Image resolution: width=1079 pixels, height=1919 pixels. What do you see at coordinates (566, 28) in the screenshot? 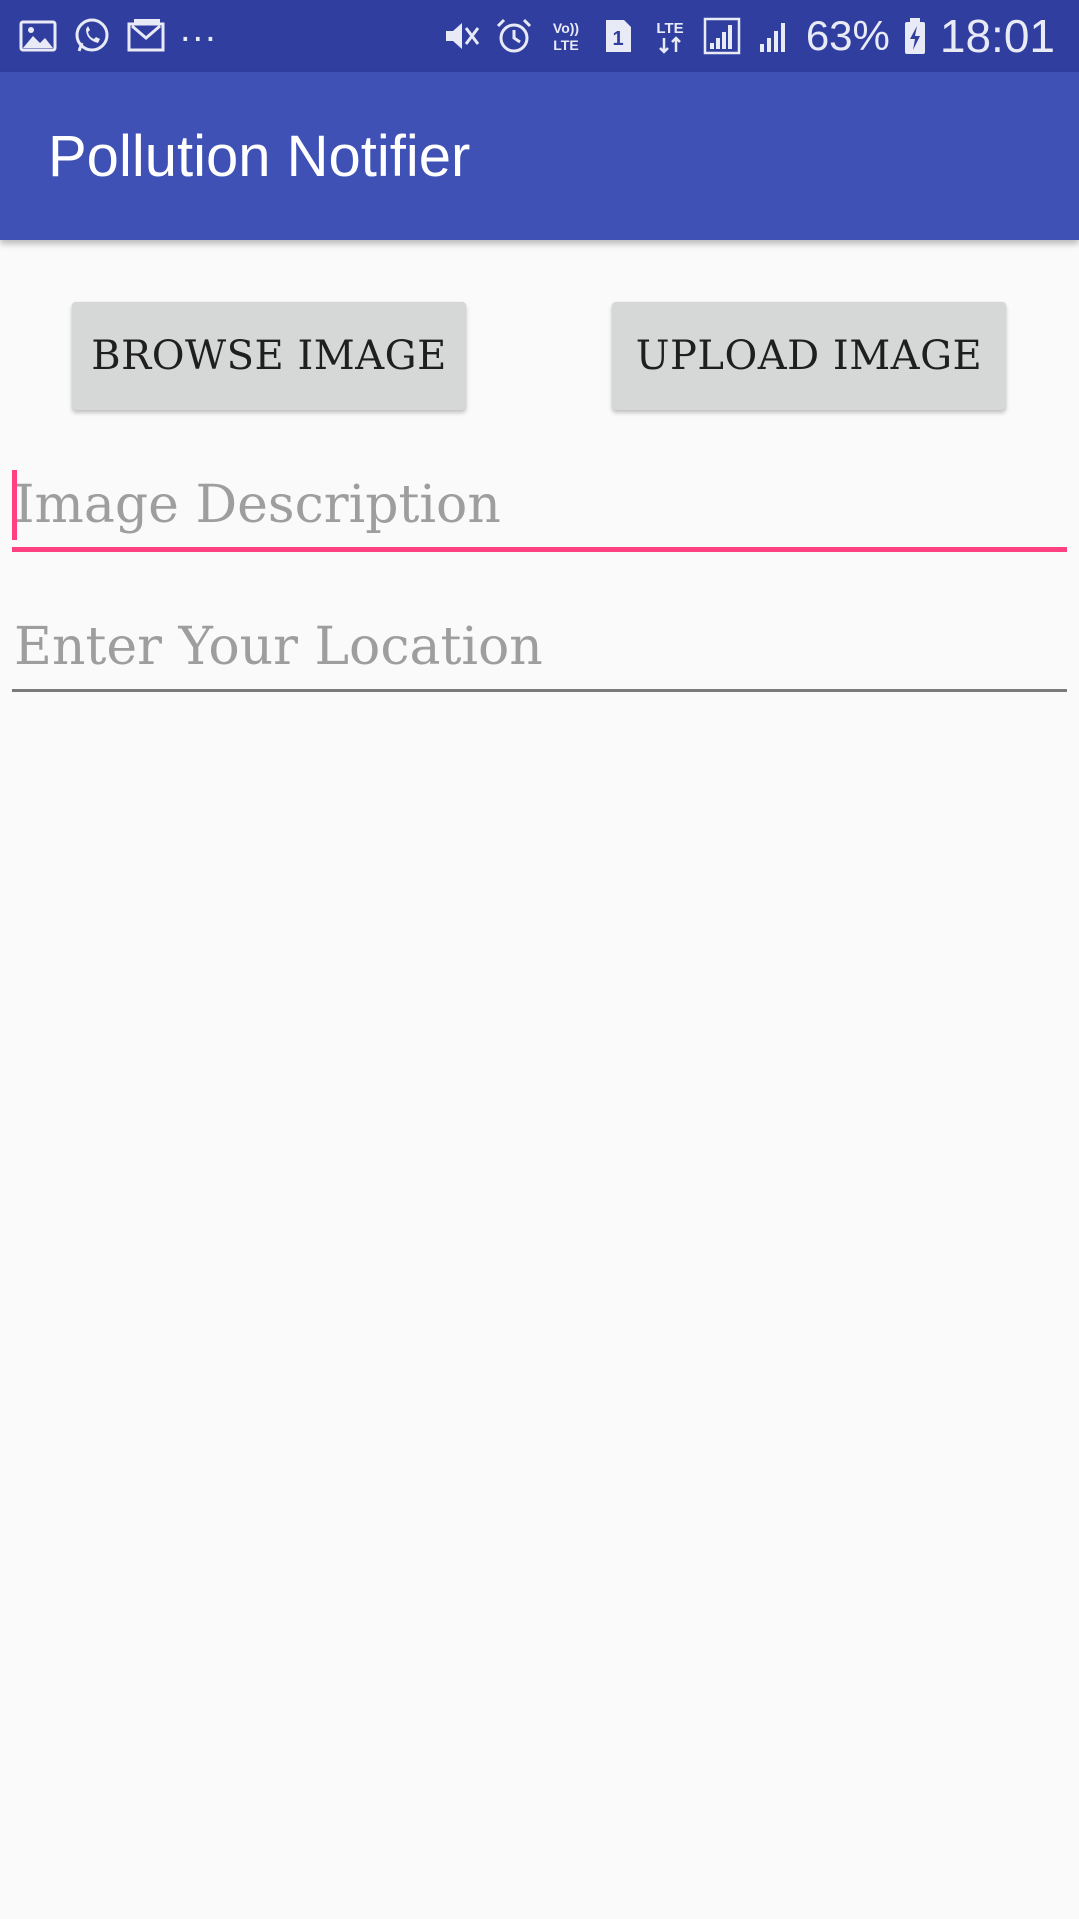
I see `svg-text: Vo))` at bounding box center [566, 28].